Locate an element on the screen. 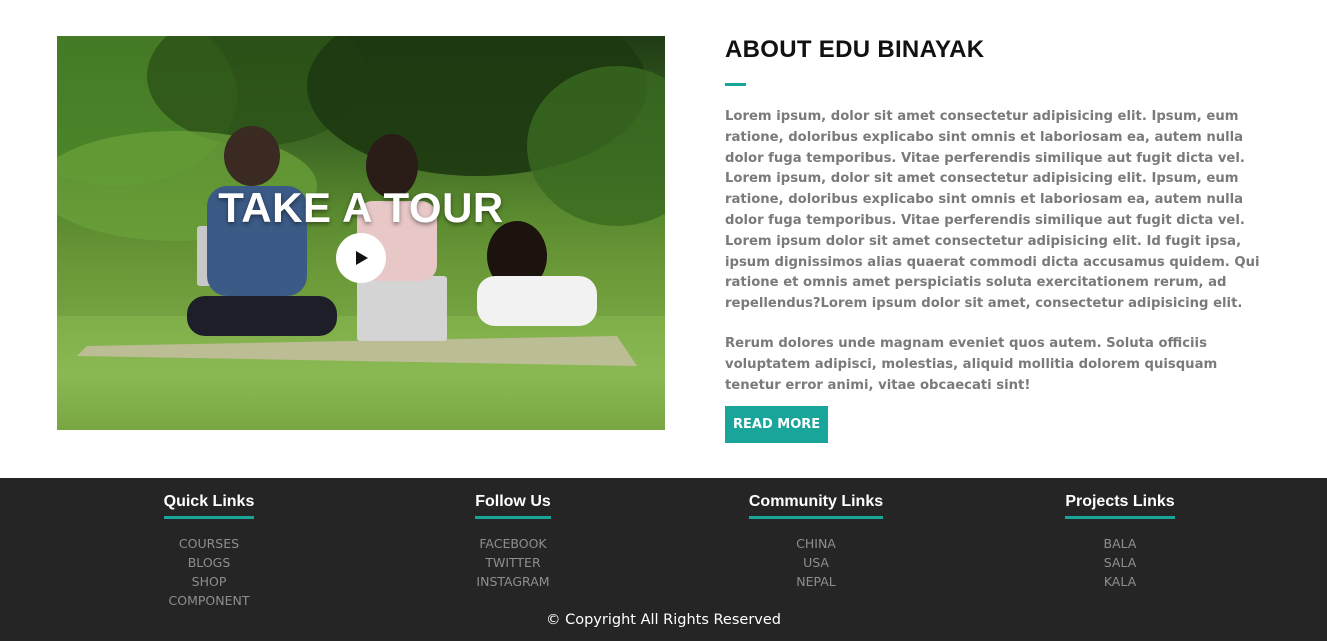  play-icon is located at coordinates (362, 258).